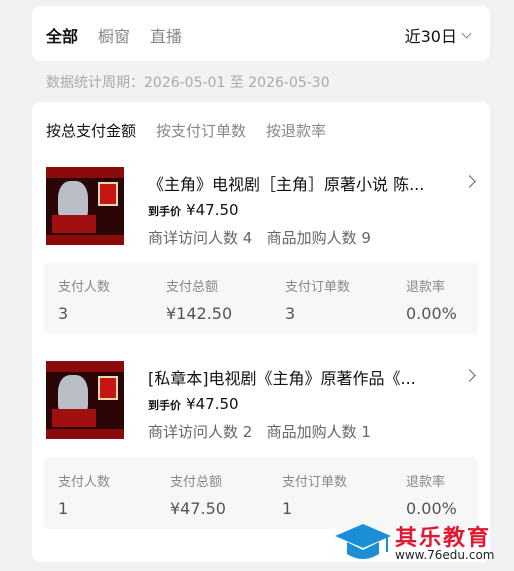 The height and width of the screenshot is (571, 514). What do you see at coordinates (296, 130) in the screenshot?
I see `sort-by-refund-rate: 按退款率` at bounding box center [296, 130].